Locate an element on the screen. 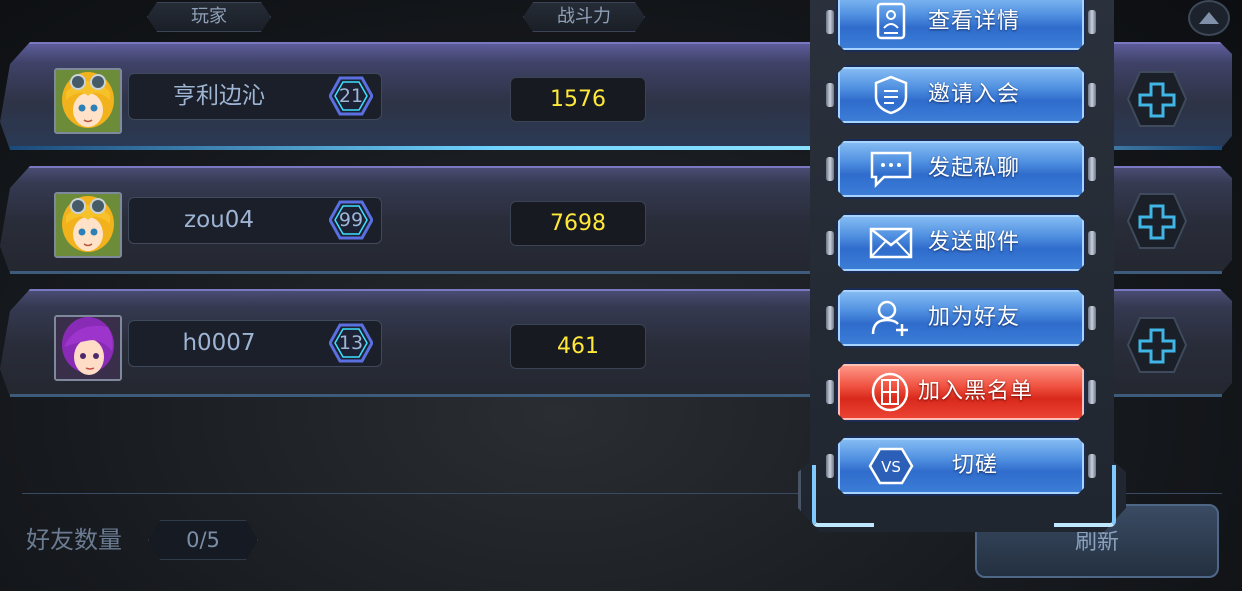 This screenshot has height=591, width=1242. player-name: 亨利边沁 is located at coordinates (219, 96).